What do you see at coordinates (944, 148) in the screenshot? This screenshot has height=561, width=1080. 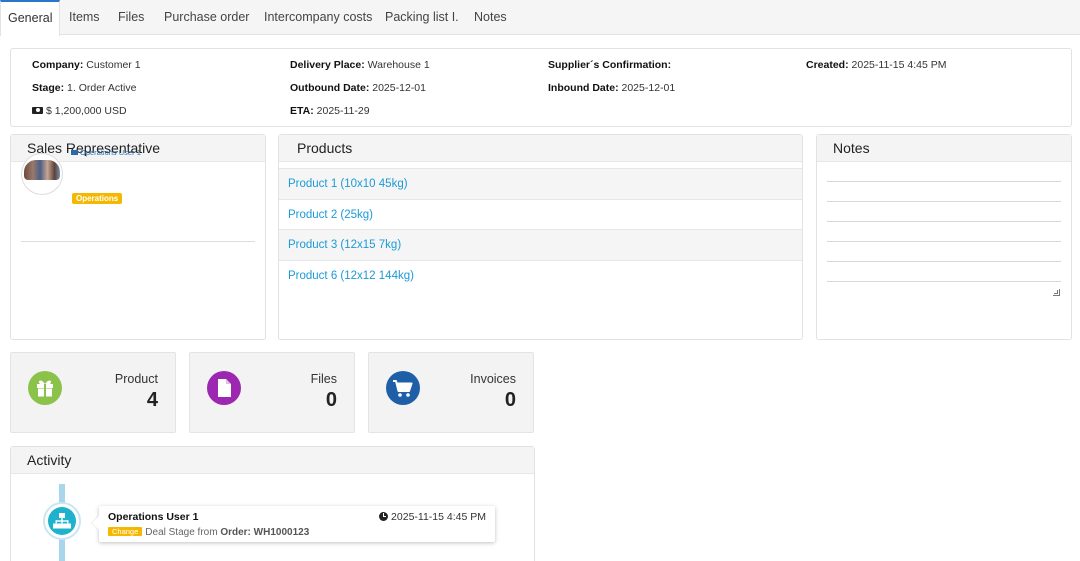 I see `notes-title: Notes` at bounding box center [944, 148].